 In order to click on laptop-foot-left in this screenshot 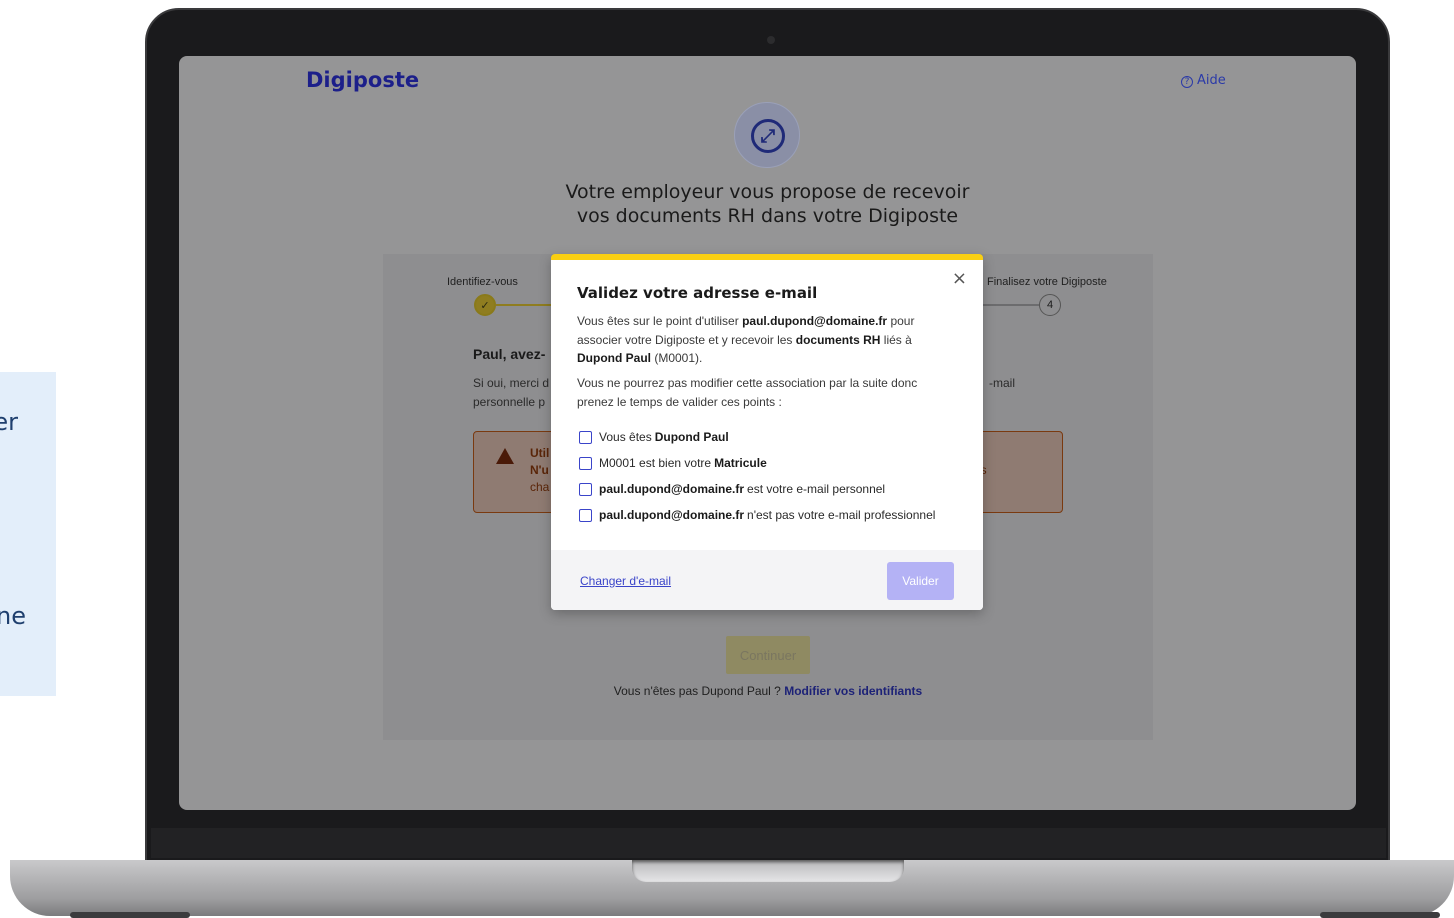, I will do `click(130, 915)`.